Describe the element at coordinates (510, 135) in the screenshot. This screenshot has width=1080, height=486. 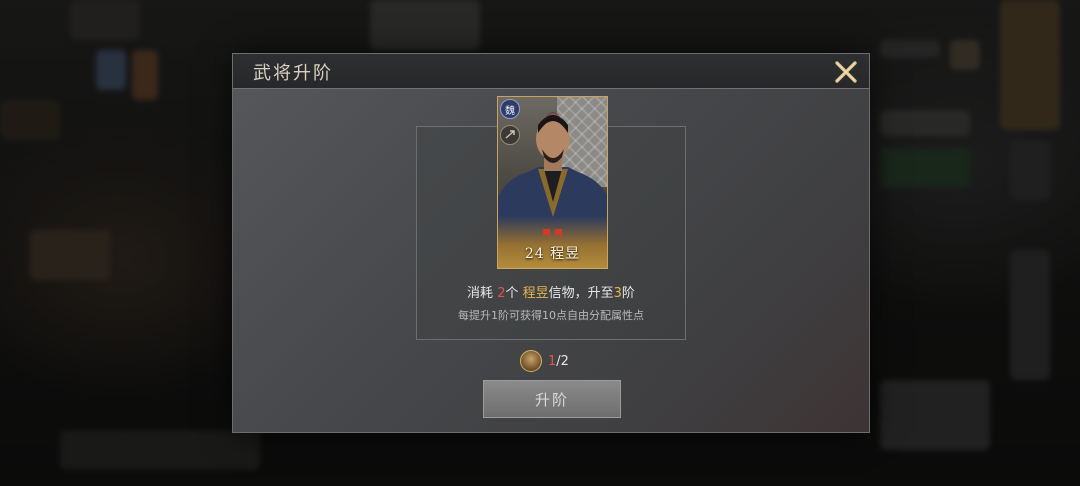
I see `crossbow-arms-icon` at that location.